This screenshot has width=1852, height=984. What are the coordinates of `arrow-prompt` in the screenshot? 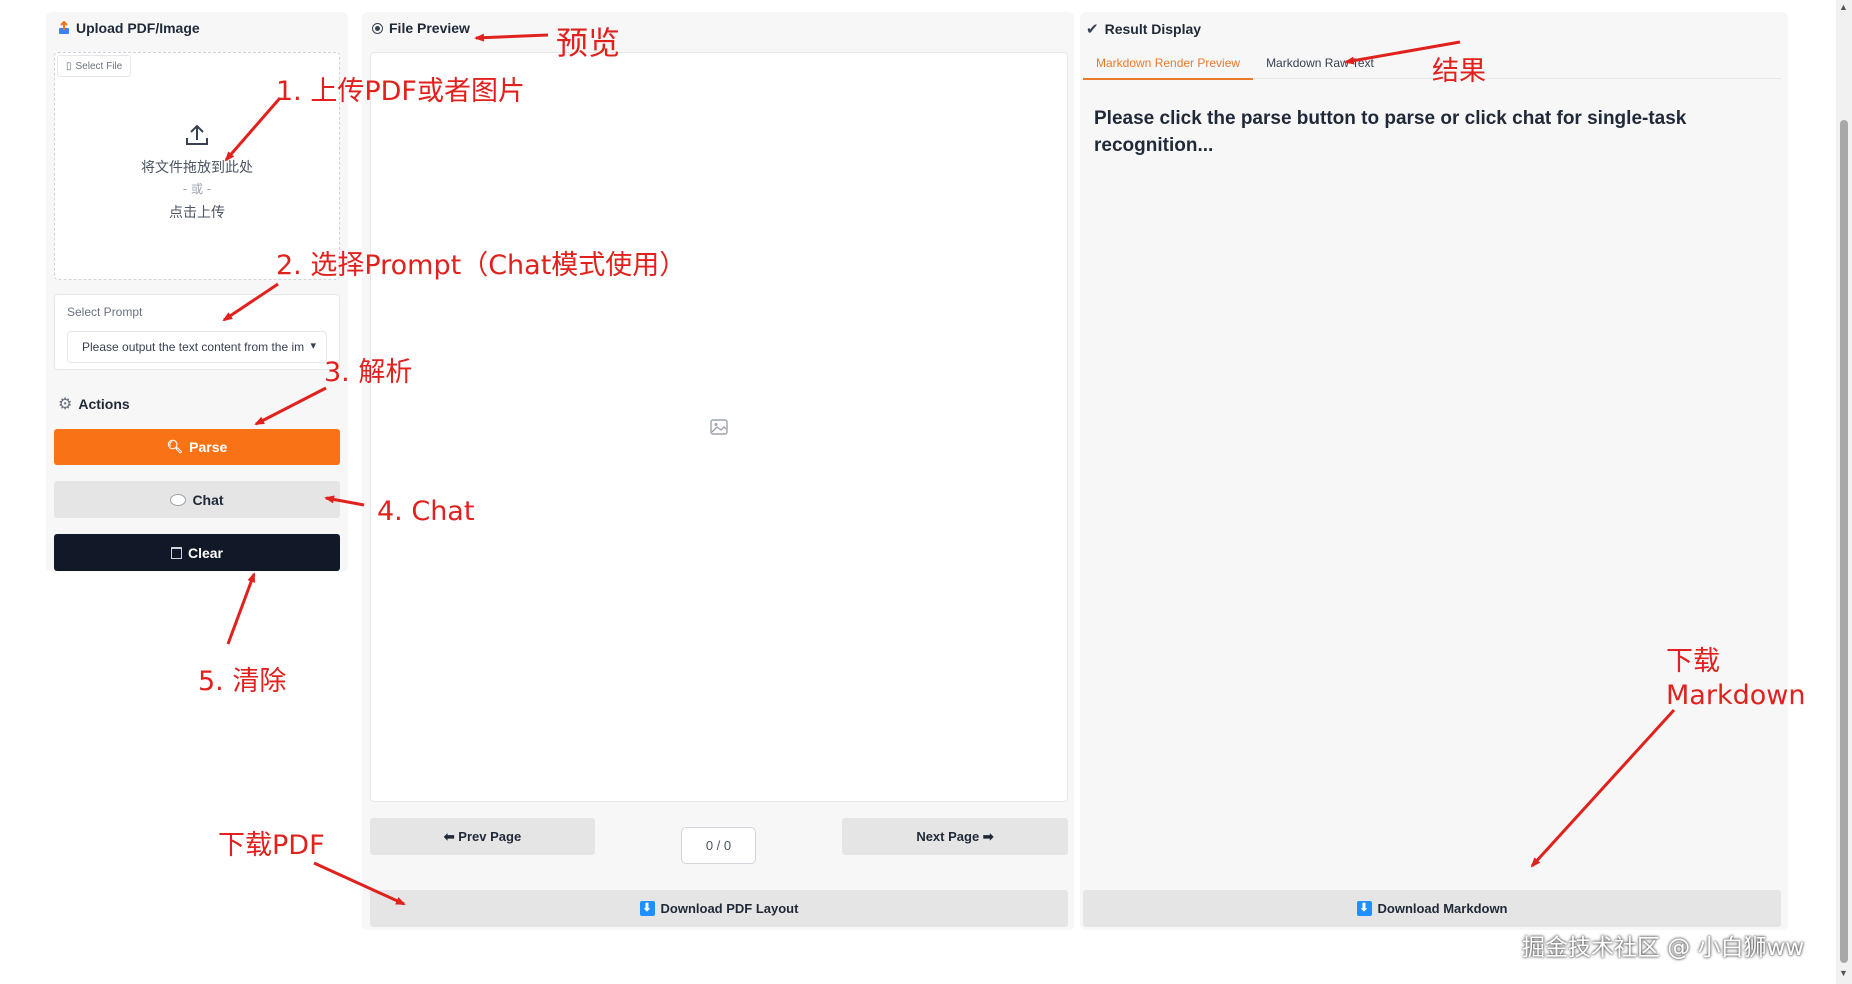 It's located at (250, 302).